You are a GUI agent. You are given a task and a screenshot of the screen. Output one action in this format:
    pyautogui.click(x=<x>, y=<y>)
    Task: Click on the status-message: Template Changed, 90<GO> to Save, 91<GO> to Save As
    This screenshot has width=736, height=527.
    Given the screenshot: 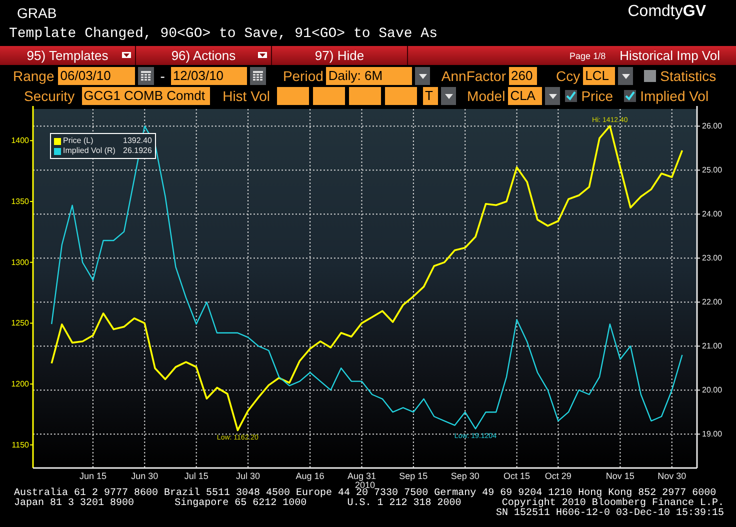 What is the action you would take?
    pyautogui.click(x=223, y=34)
    